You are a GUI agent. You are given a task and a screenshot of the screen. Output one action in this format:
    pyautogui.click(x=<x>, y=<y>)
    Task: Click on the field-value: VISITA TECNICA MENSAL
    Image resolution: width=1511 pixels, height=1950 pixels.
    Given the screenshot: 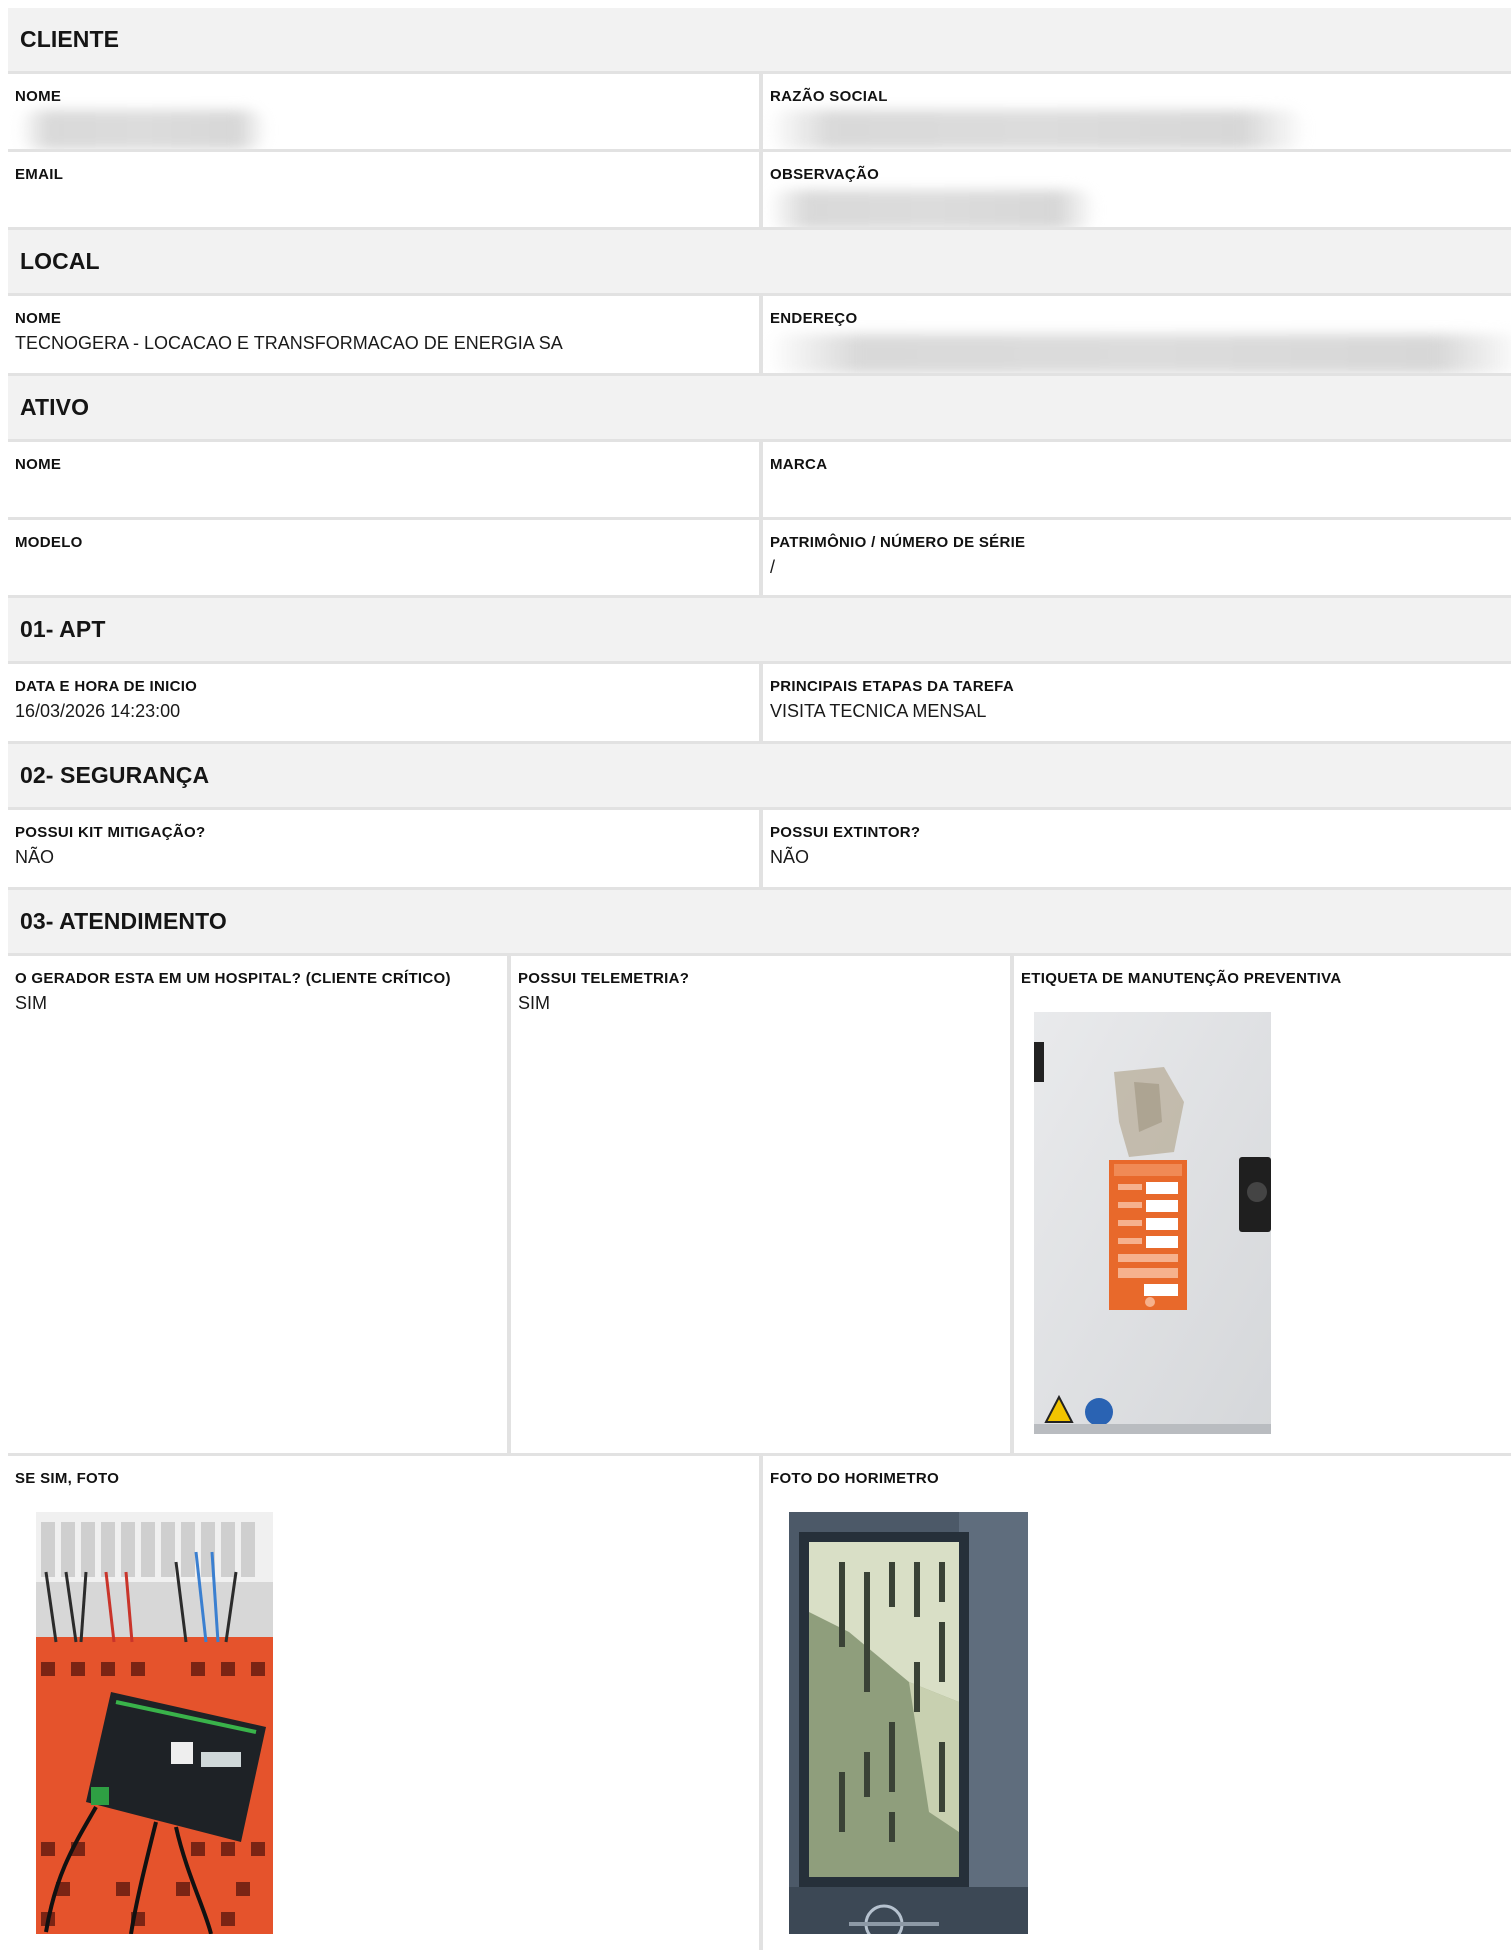 What is the action you would take?
    pyautogui.click(x=878, y=711)
    